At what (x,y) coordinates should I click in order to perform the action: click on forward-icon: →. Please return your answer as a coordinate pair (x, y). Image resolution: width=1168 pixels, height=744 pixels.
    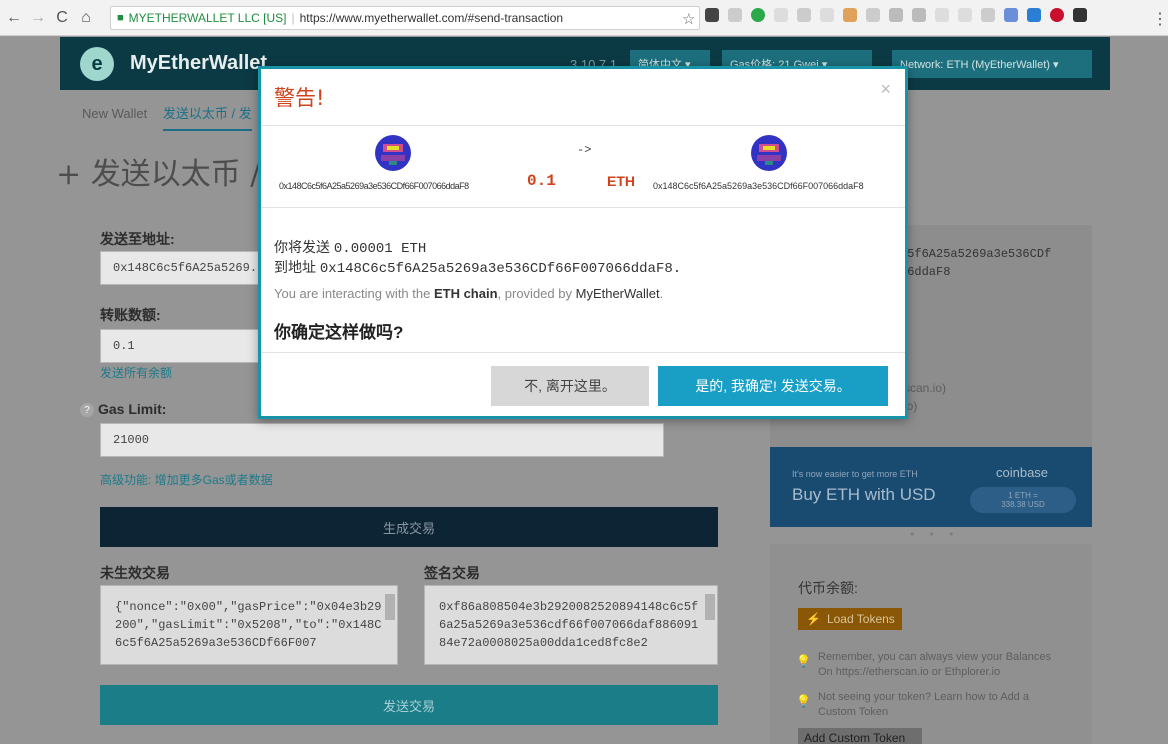
    Looking at the image, I should click on (38, 18).